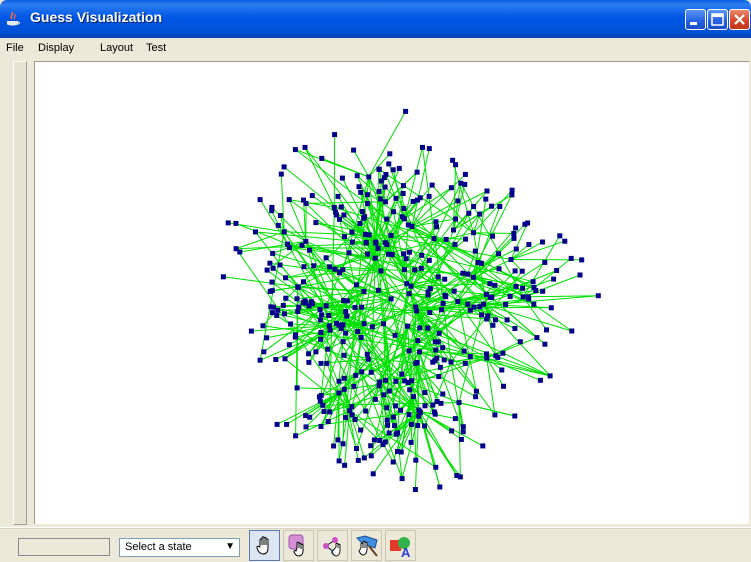 Image resolution: width=751 pixels, height=562 pixels. Describe the element at coordinates (264, 545) in the screenshot. I see `pan-hand-tool` at that location.